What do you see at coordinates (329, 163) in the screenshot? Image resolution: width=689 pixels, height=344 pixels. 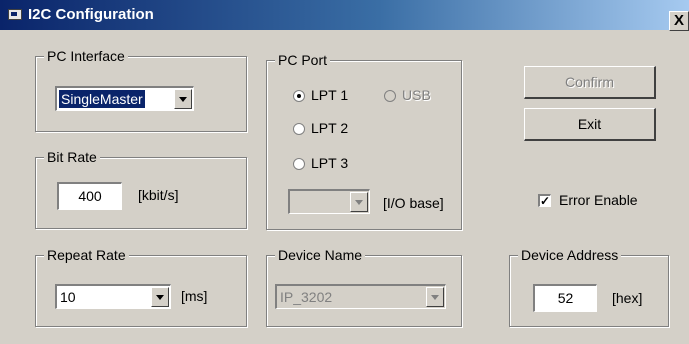 I see `radio-lpt3-label: LPT 3` at bounding box center [329, 163].